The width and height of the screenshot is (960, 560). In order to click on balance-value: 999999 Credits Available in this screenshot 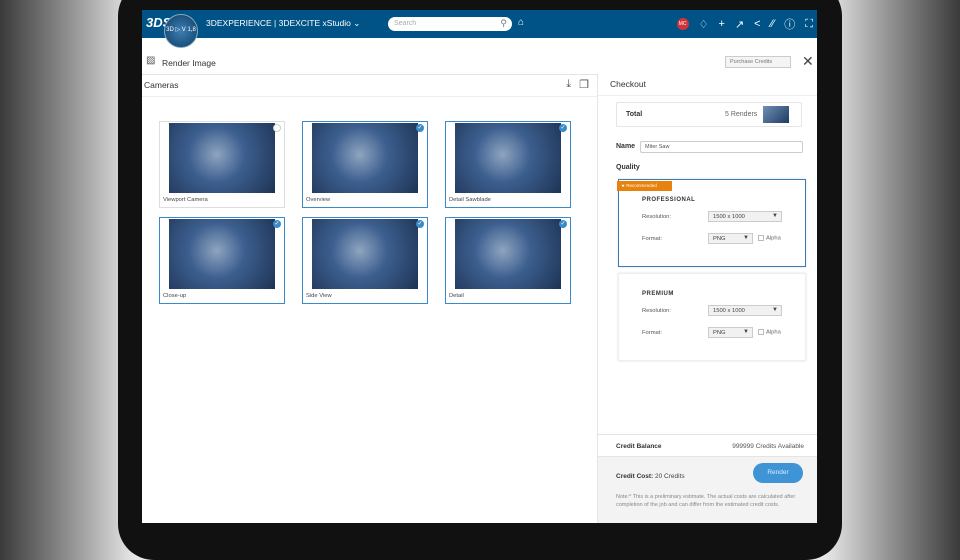, I will do `click(768, 446)`.